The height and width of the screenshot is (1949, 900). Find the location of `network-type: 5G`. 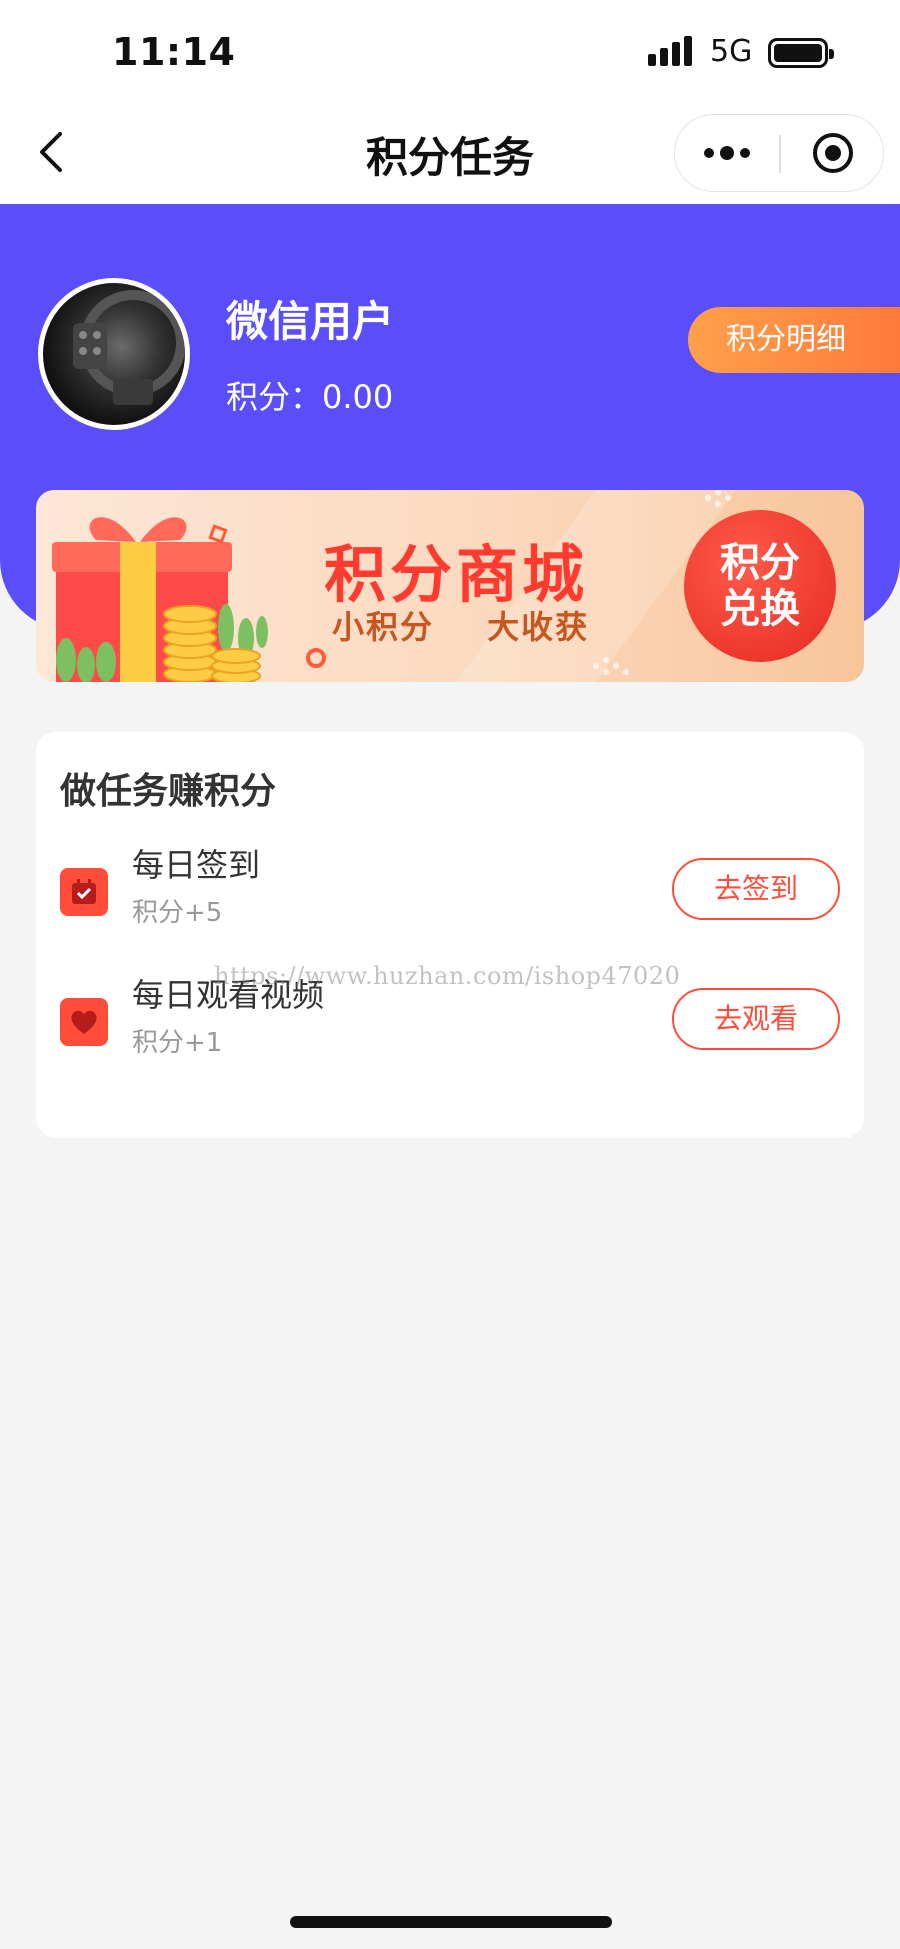

network-type: 5G is located at coordinates (731, 51).